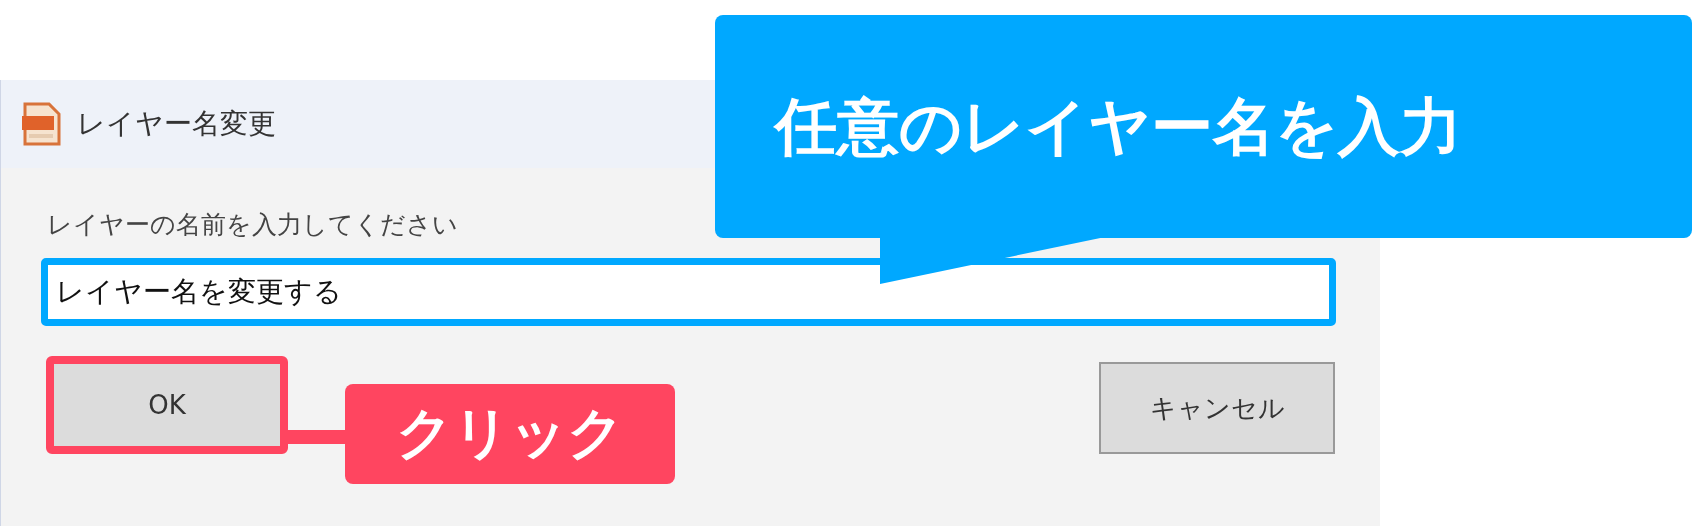 This screenshot has height=526, width=1699. I want to click on cancel-button: キャンセル, so click(1217, 408).